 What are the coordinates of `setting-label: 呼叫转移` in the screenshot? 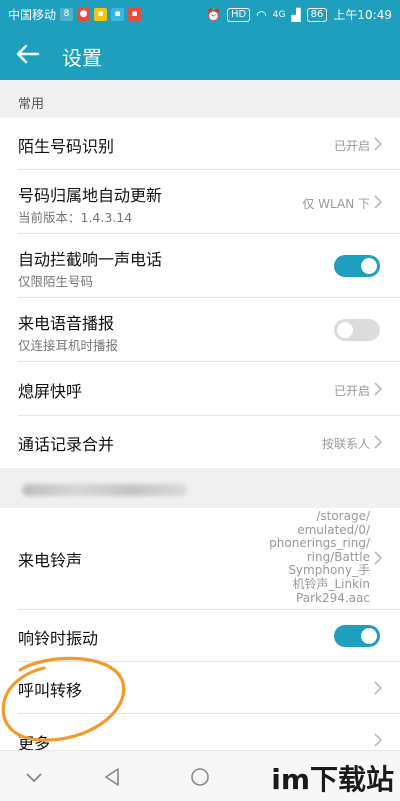 It's located at (50, 690).